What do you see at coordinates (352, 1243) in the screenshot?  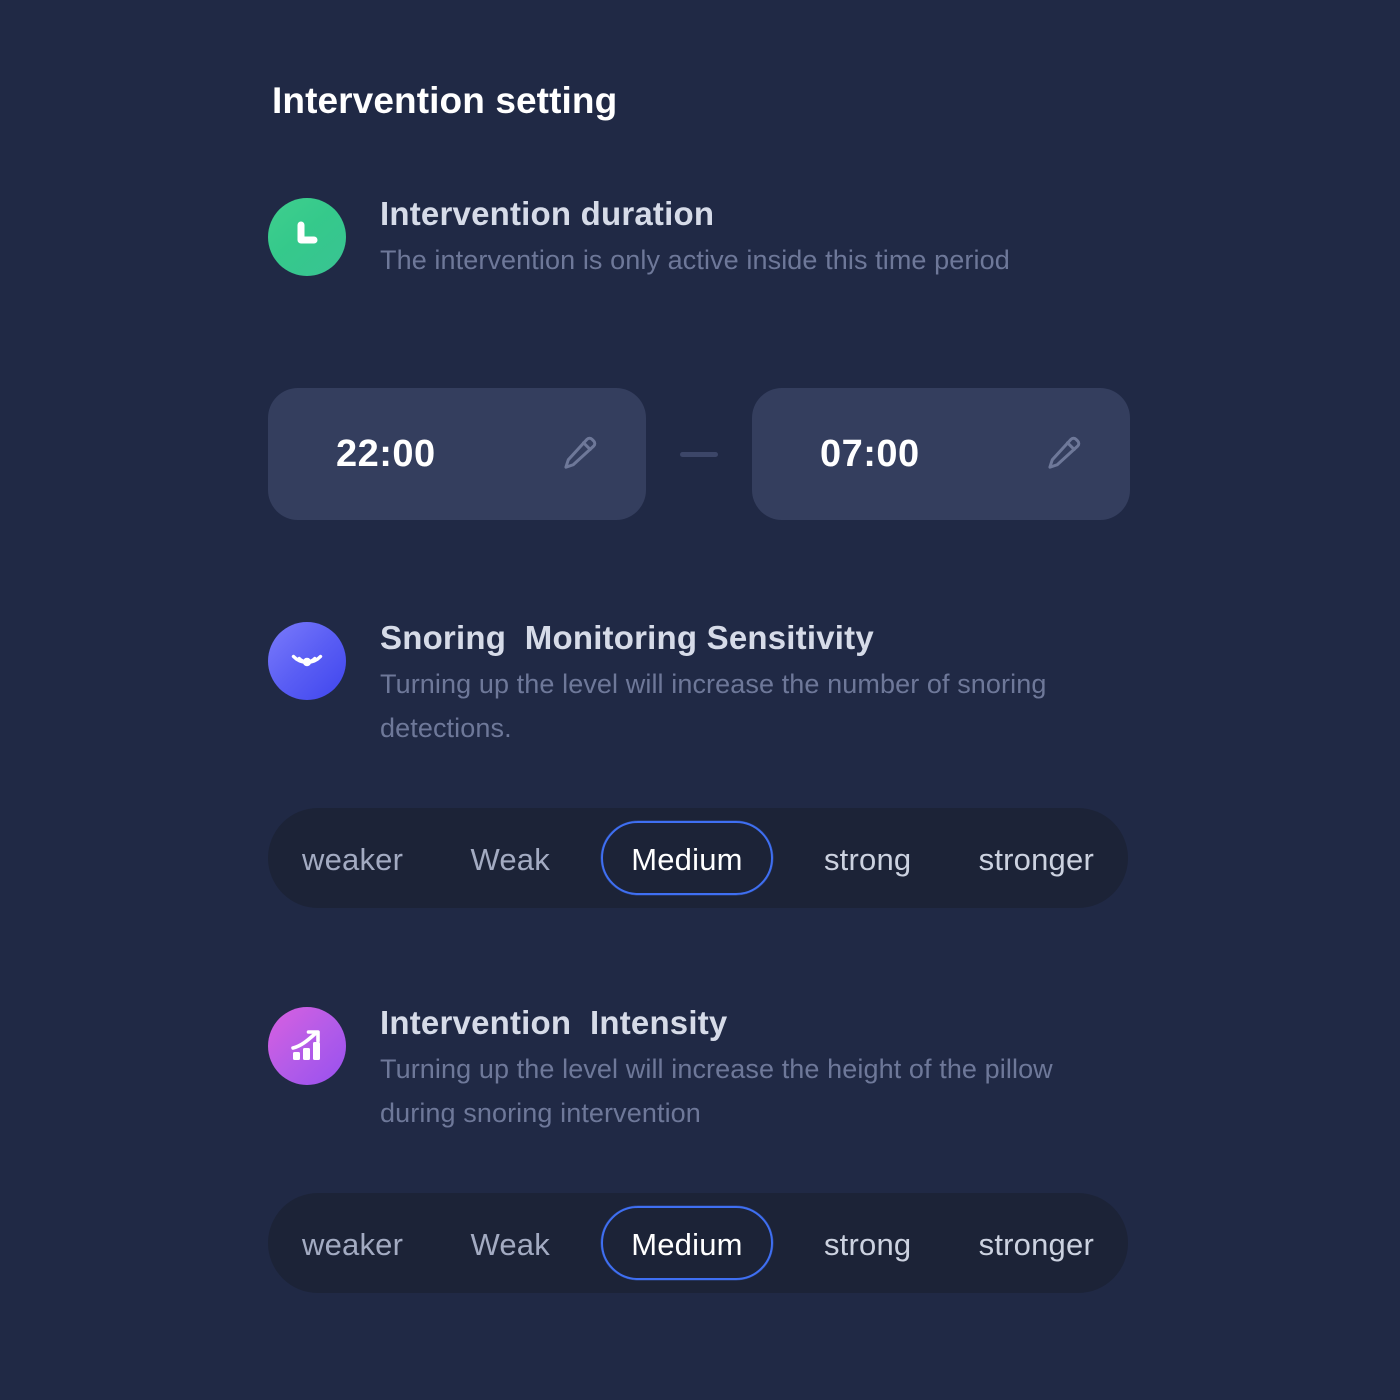 I see `intensity-option-weaker: weaker` at bounding box center [352, 1243].